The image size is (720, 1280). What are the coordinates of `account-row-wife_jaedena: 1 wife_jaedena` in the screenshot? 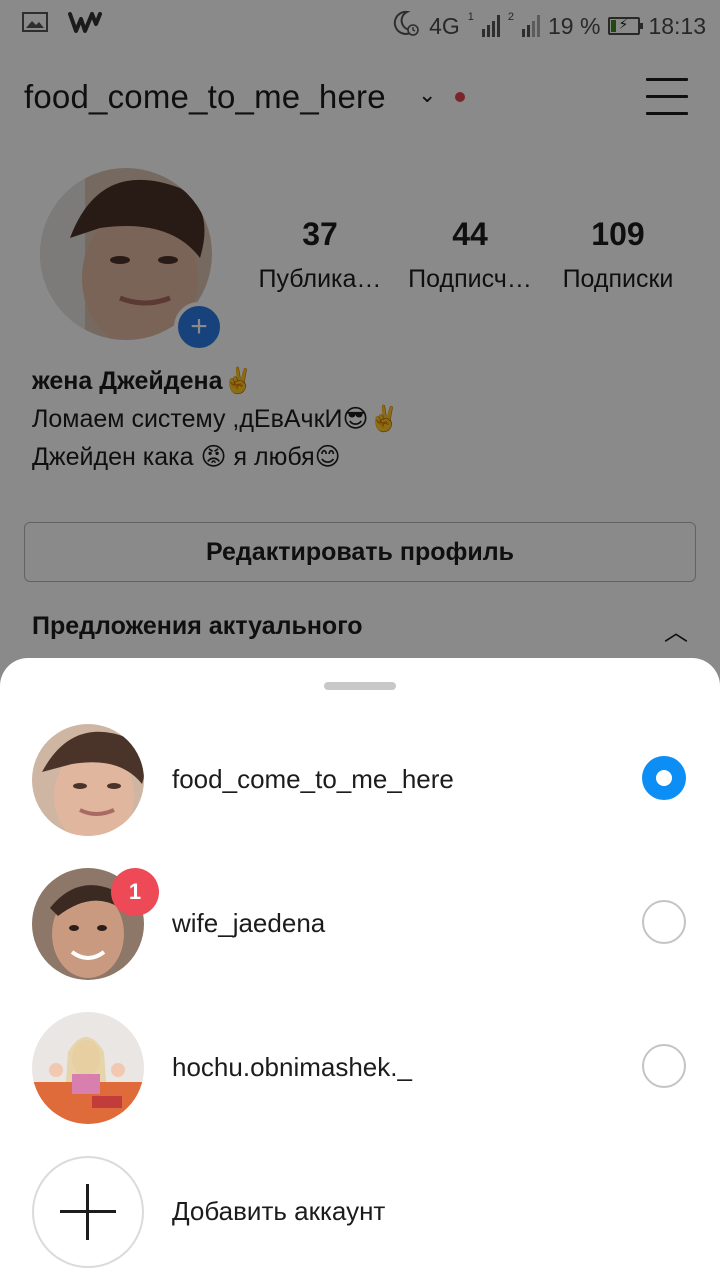 It's located at (360, 924).